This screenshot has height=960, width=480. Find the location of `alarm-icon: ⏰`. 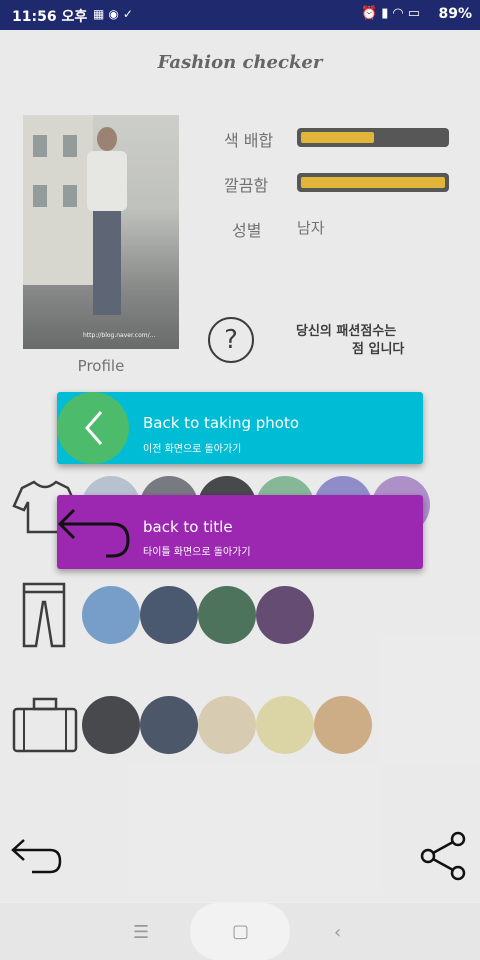

alarm-icon: ⏰ is located at coordinates (371, 13).